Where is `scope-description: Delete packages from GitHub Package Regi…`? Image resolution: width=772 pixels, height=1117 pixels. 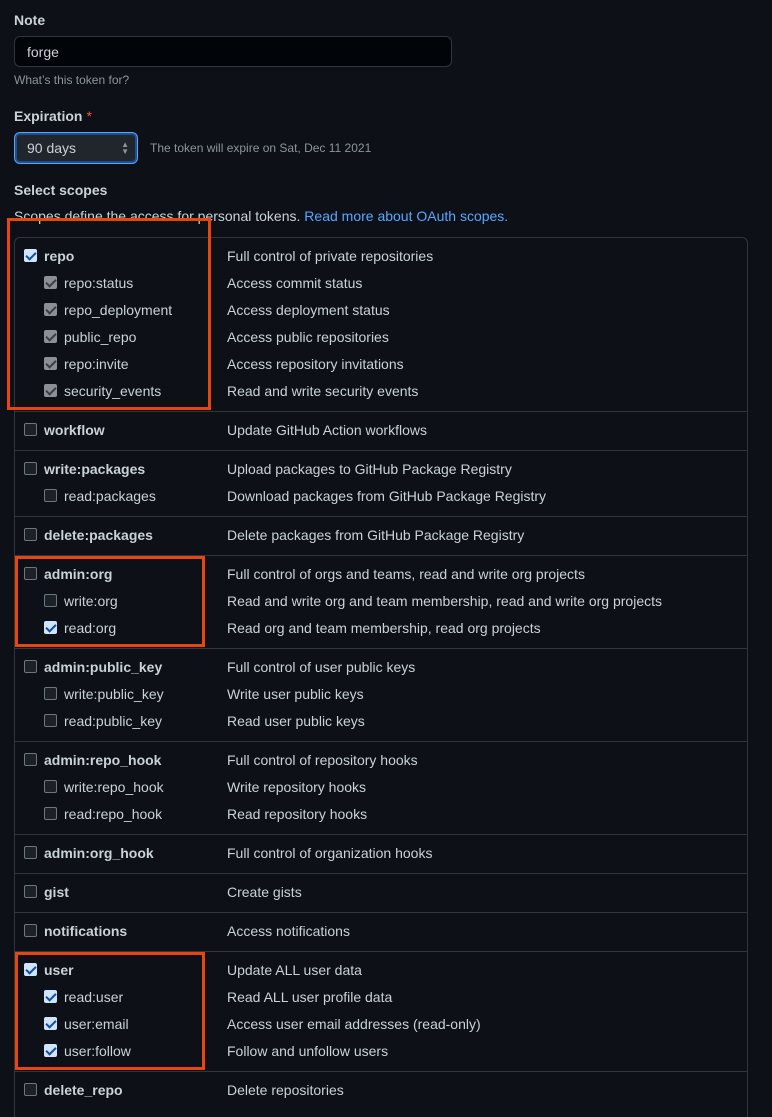
scope-description: Delete packages from GitHub Package Regi… is located at coordinates (376, 535).